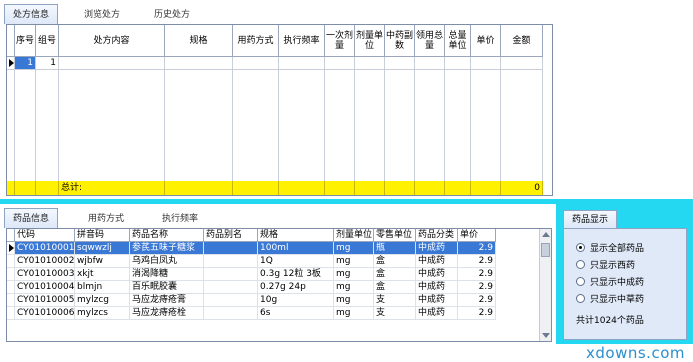 The width and height of the screenshot is (693, 362). Describe the element at coordinates (400, 63) in the screenshot. I see `tcm-doses-cell` at that location.